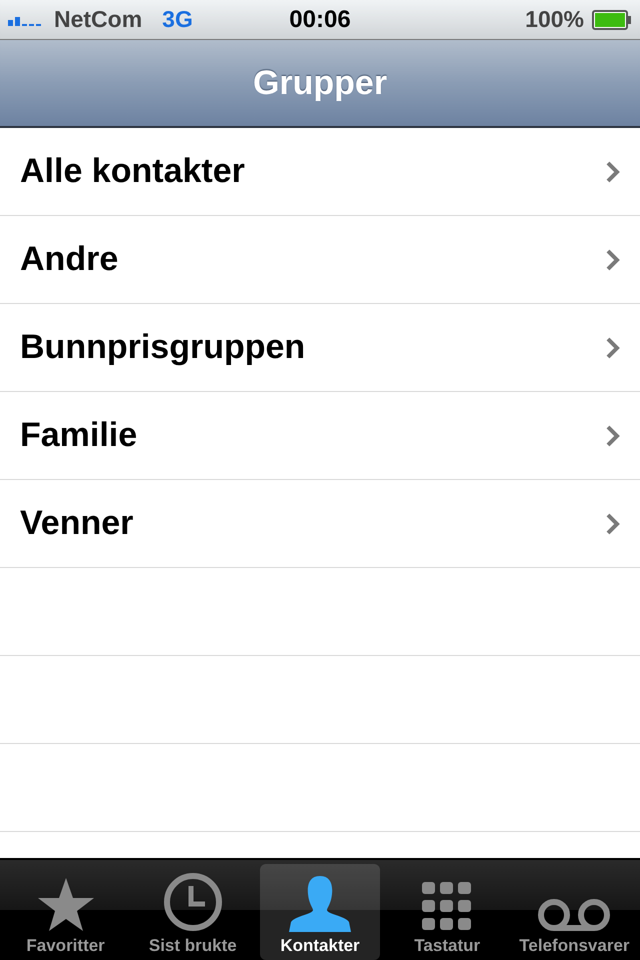 The image size is (640, 960). I want to click on clock-icon, so click(192, 902).